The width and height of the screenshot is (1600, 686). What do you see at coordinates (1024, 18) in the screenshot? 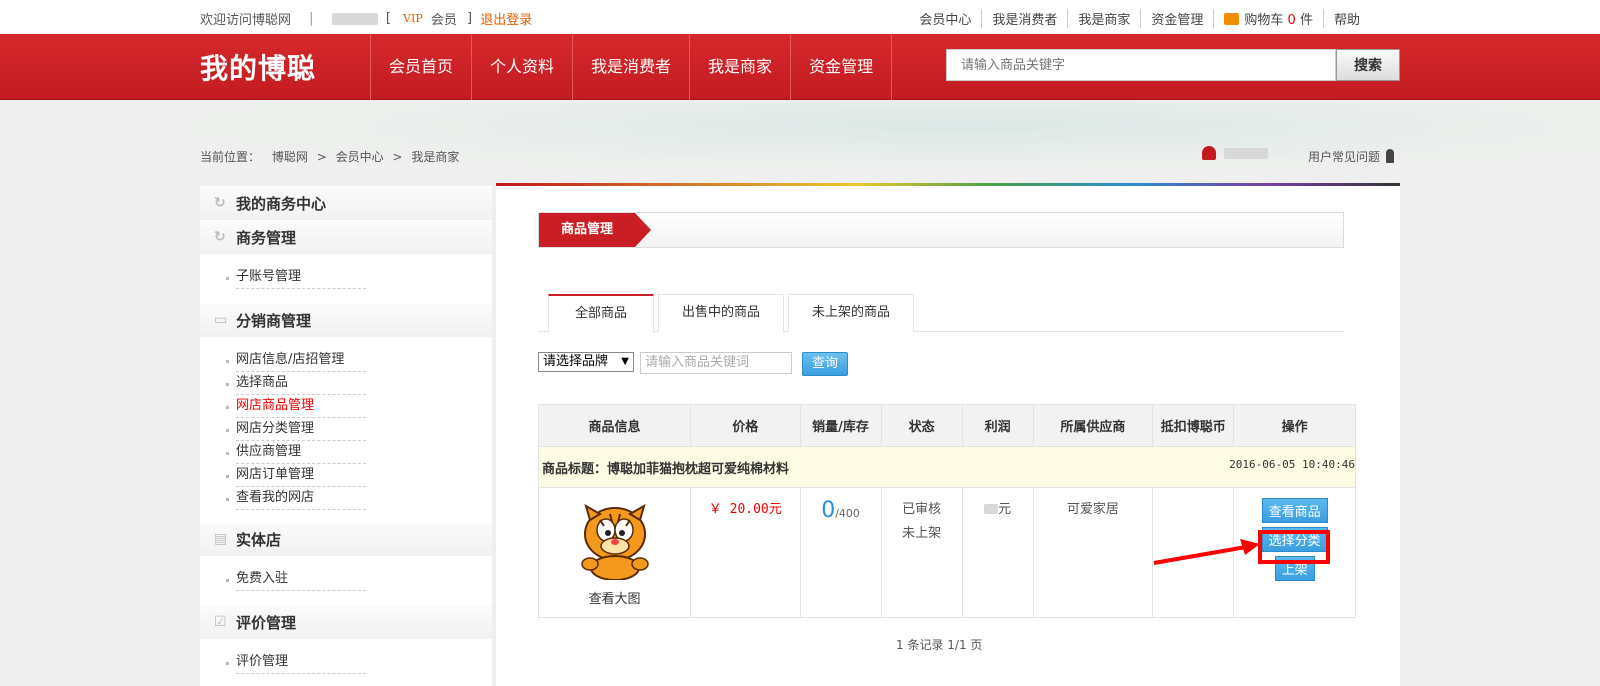
I see `top-link-consumer: 我是消费者` at bounding box center [1024, 18].